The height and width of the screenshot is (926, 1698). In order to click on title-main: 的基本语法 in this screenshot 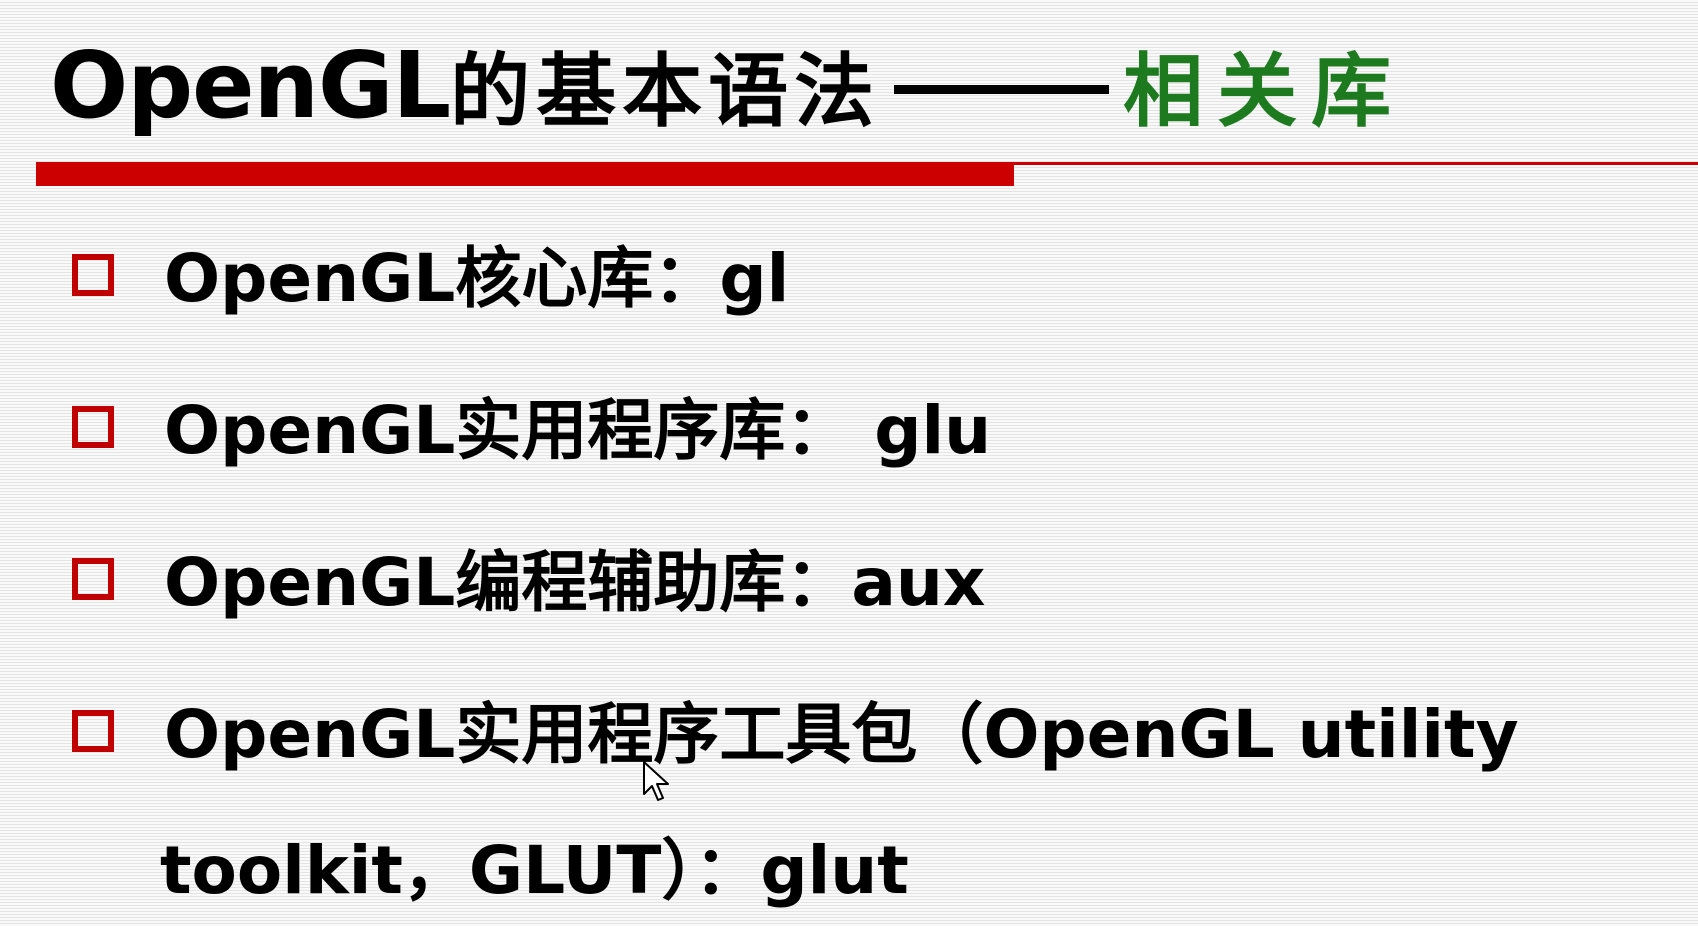, I will do `click(665, 91)`.